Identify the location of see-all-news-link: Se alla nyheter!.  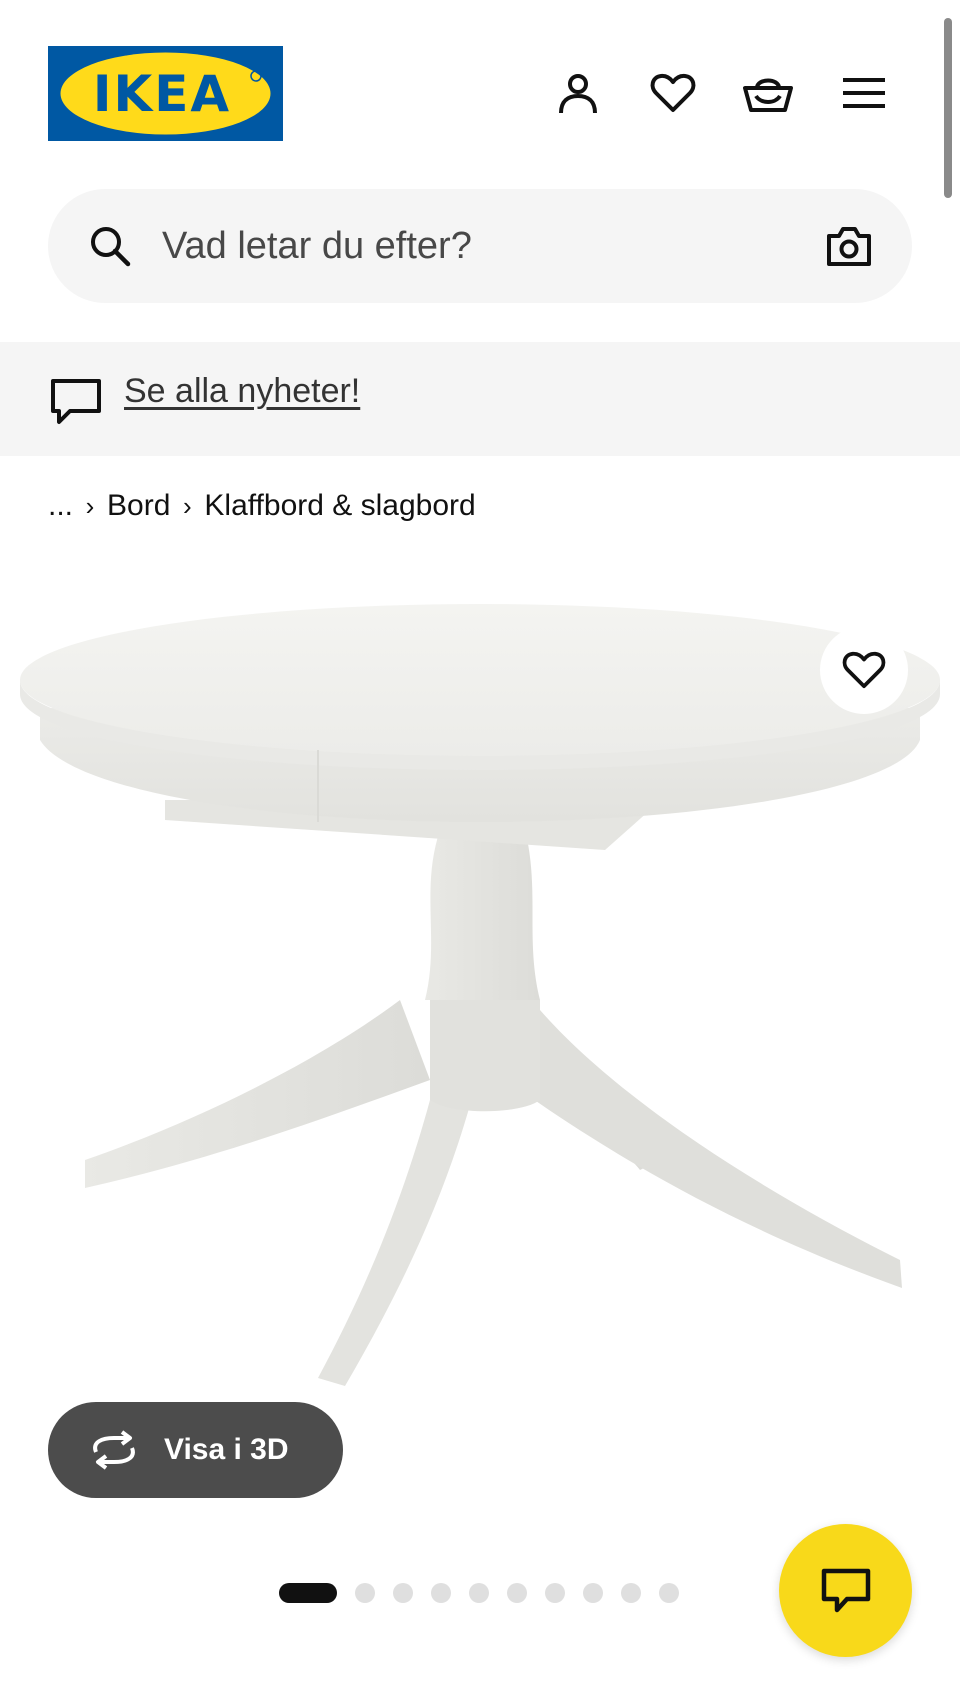
(242, 391).